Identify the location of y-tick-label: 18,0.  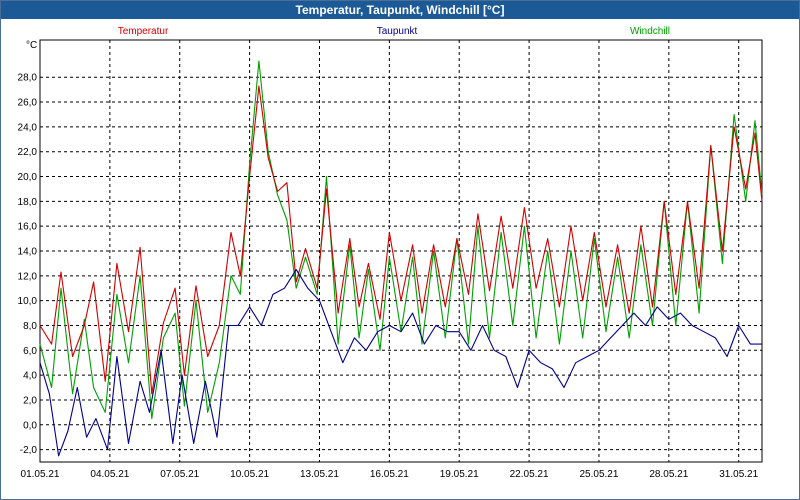
(28, 202).